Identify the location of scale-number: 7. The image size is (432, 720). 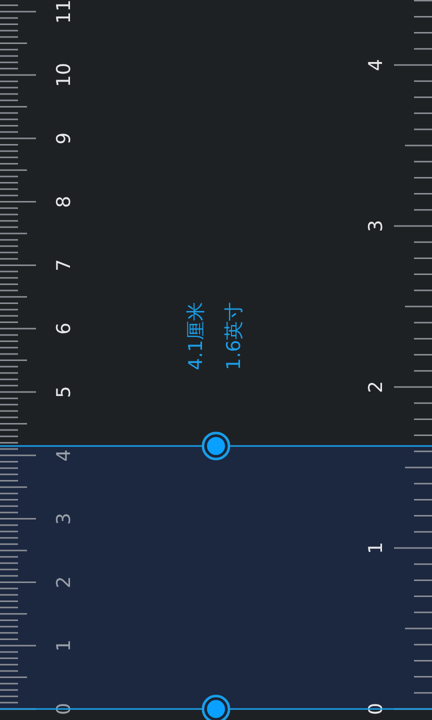
(64, 265).